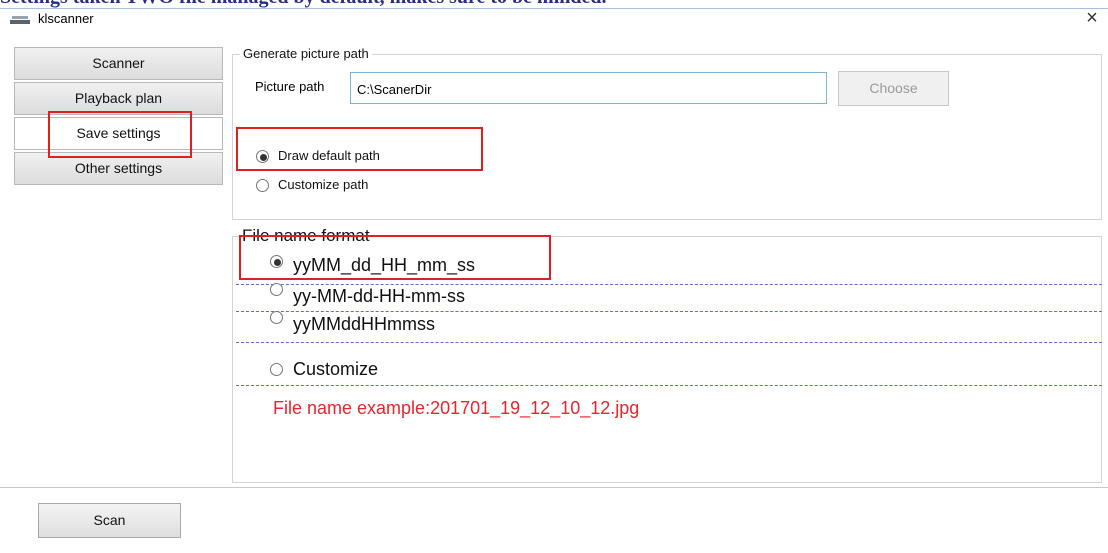 The image size is (1108, 553). I want to click on file-name-example: File name example:201701_19_12_10_12.jpg, so click(456, 408).